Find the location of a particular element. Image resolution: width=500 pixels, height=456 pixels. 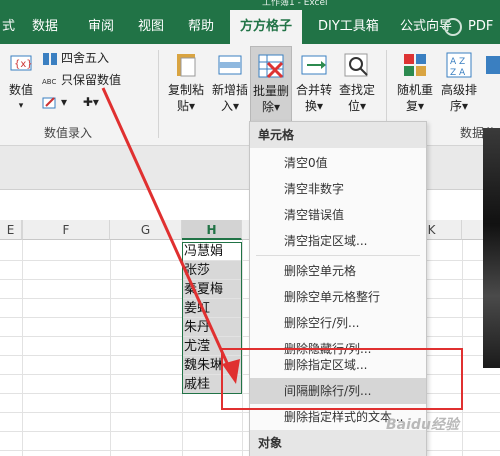

sort-az-icon: A ZZ A is located at coordinates (459, 65).